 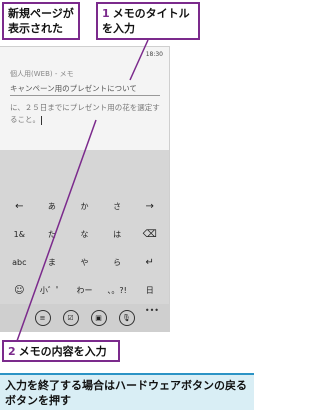 I want to click on callout-new-page: 新規ページが表示された, so click(x=41, y=21).